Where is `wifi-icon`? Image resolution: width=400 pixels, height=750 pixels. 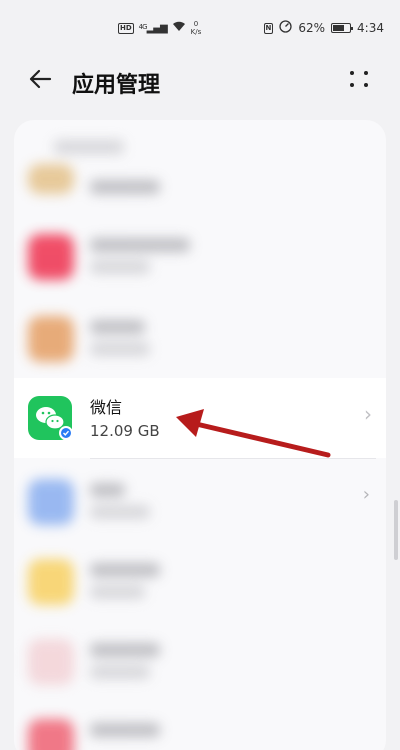 wifi-icon is located at coordinates (179, 28).